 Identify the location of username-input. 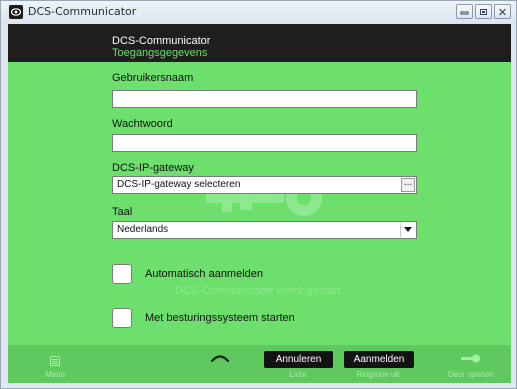
(264, 99).